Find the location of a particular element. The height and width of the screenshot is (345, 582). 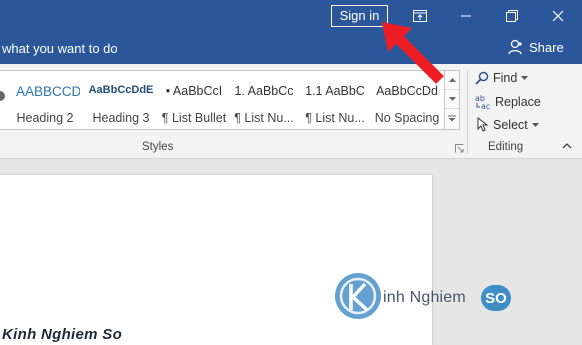

person-icon is located at coordinates (515, 47).